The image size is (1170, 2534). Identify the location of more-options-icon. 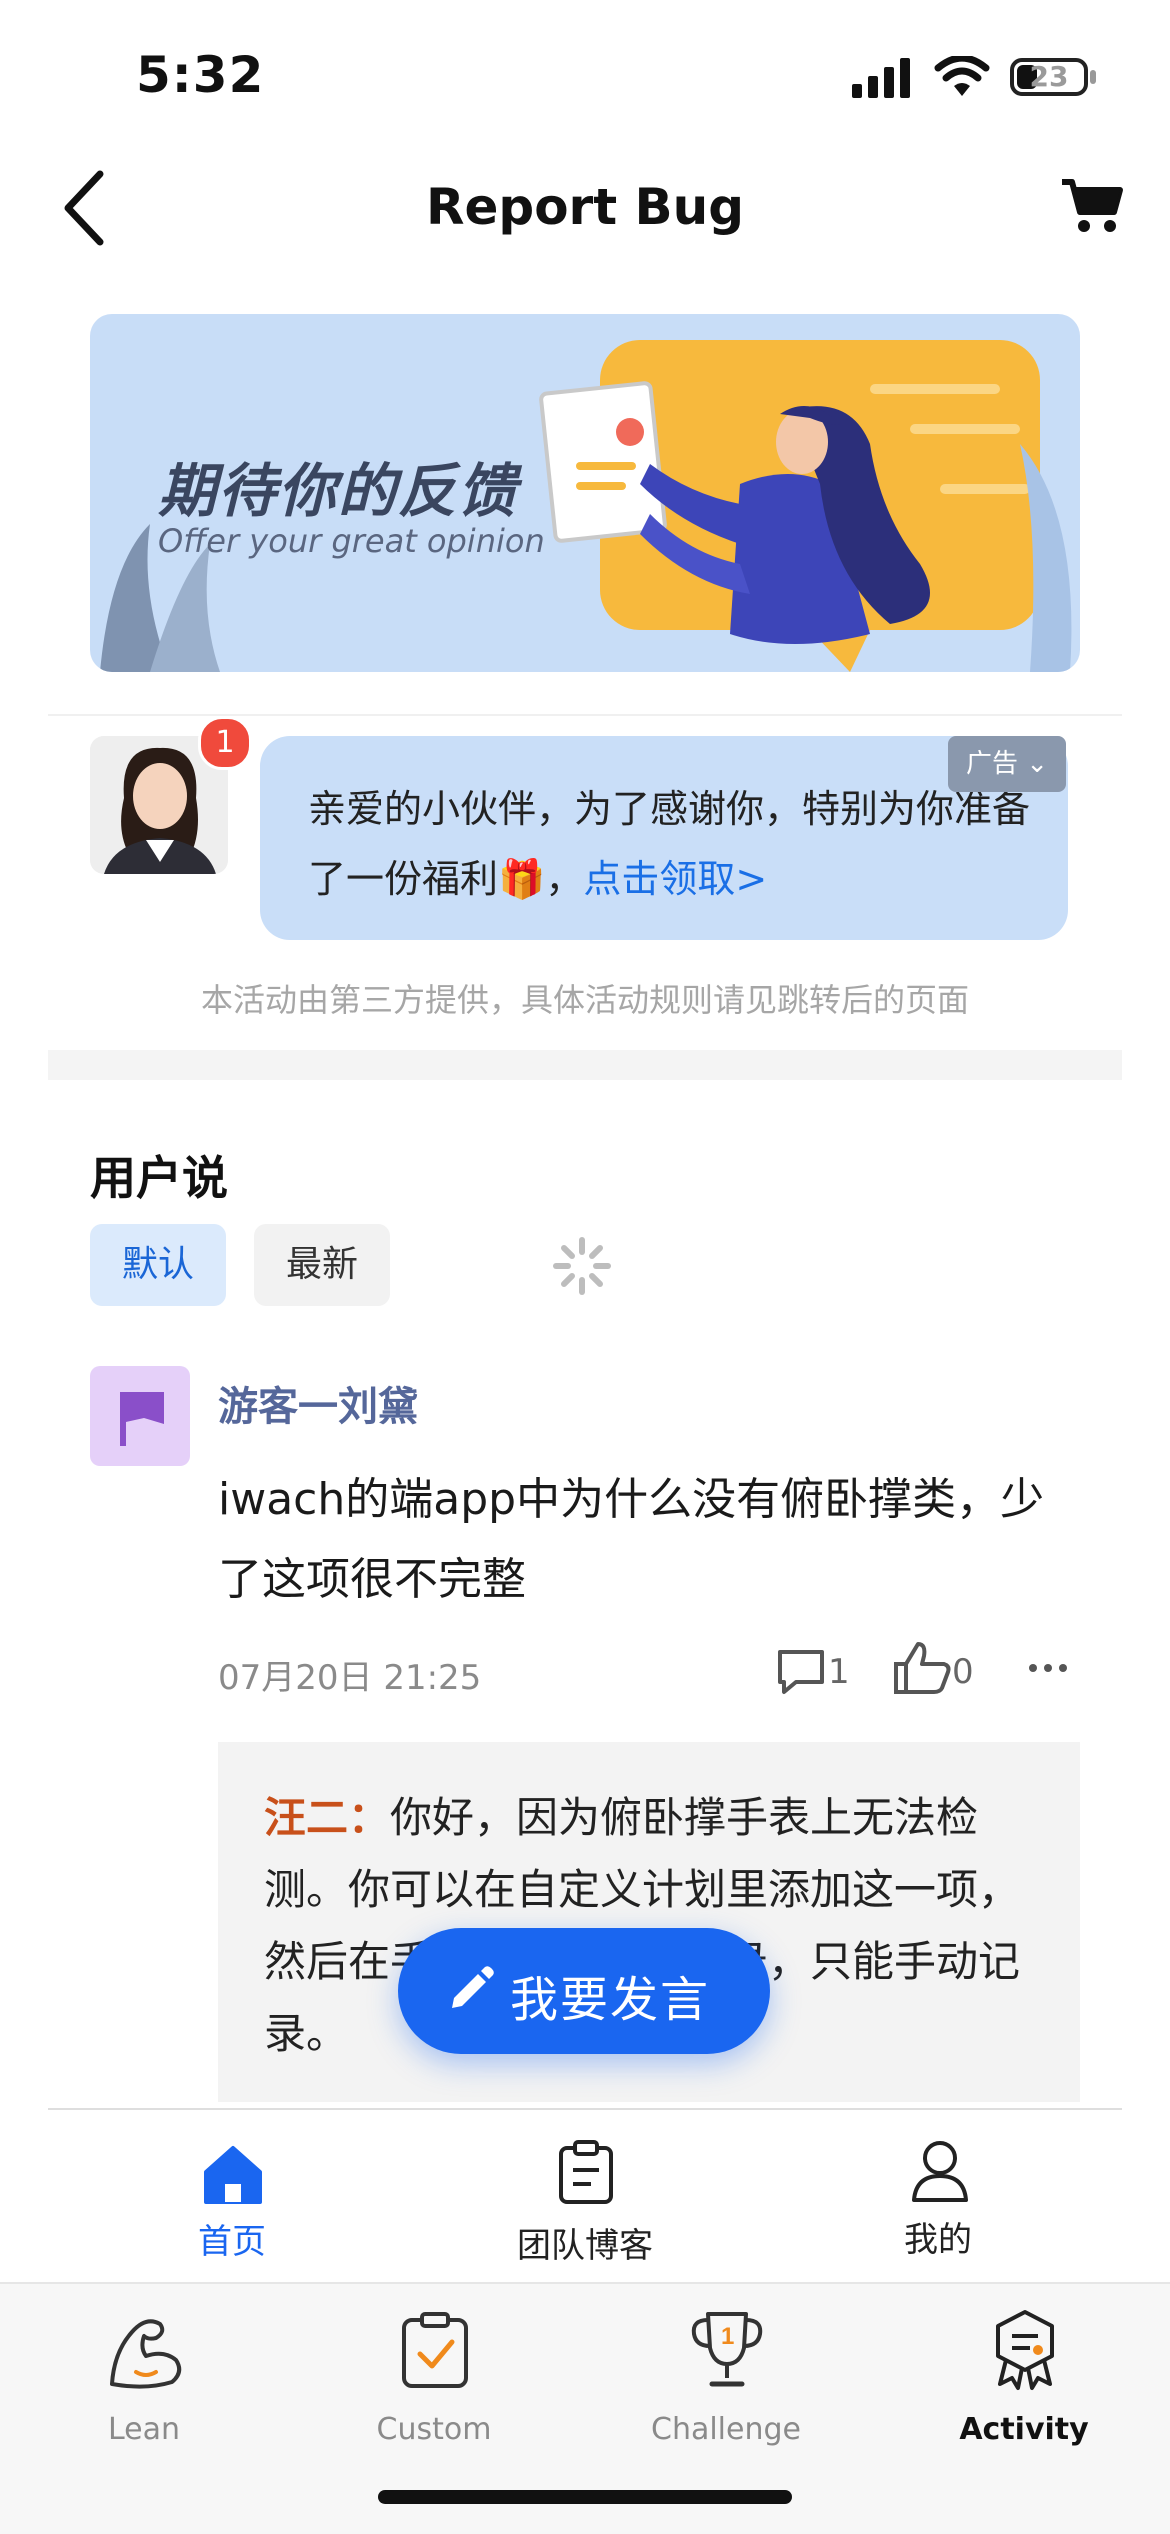
(1048, 1668).